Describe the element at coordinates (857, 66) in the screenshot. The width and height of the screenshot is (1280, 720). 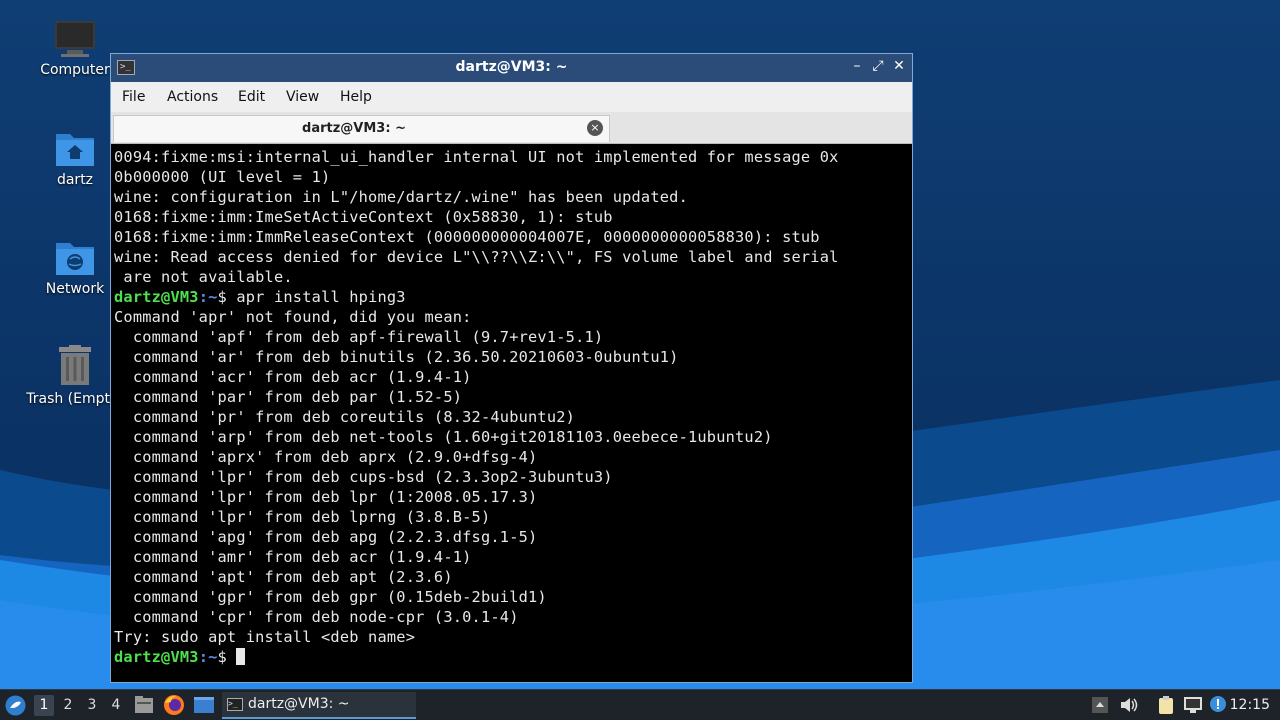
I see `minimize-button: –` at that location.